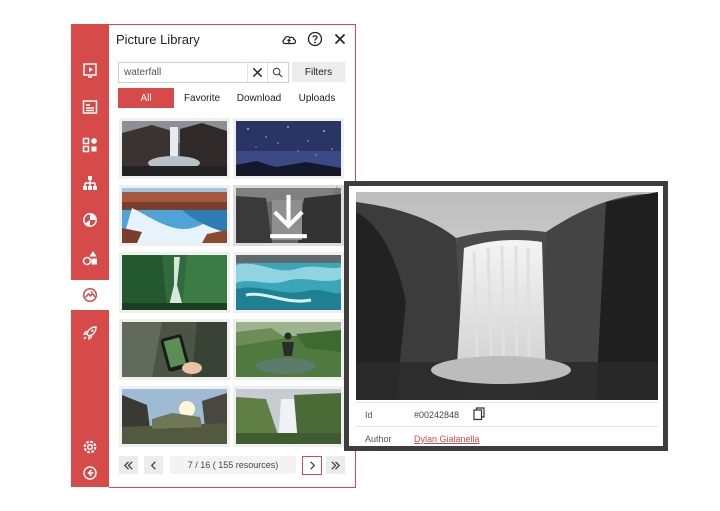 The image size is (720, 511). I want to click on author-link: Dylan Gialanella, so click(447, 439).